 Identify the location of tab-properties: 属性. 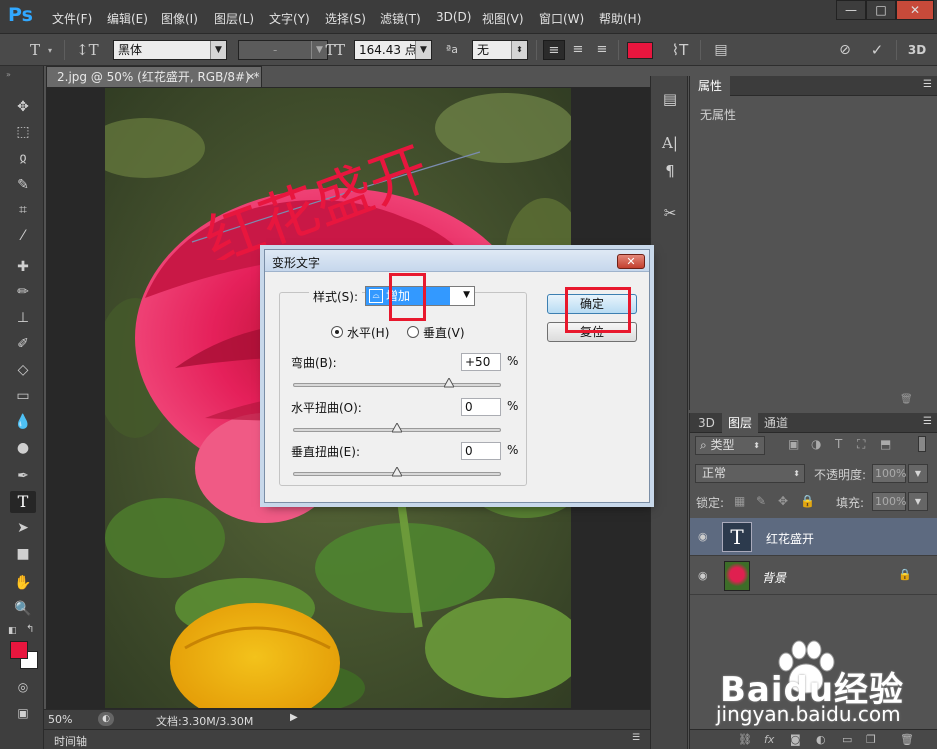
(710, 86).